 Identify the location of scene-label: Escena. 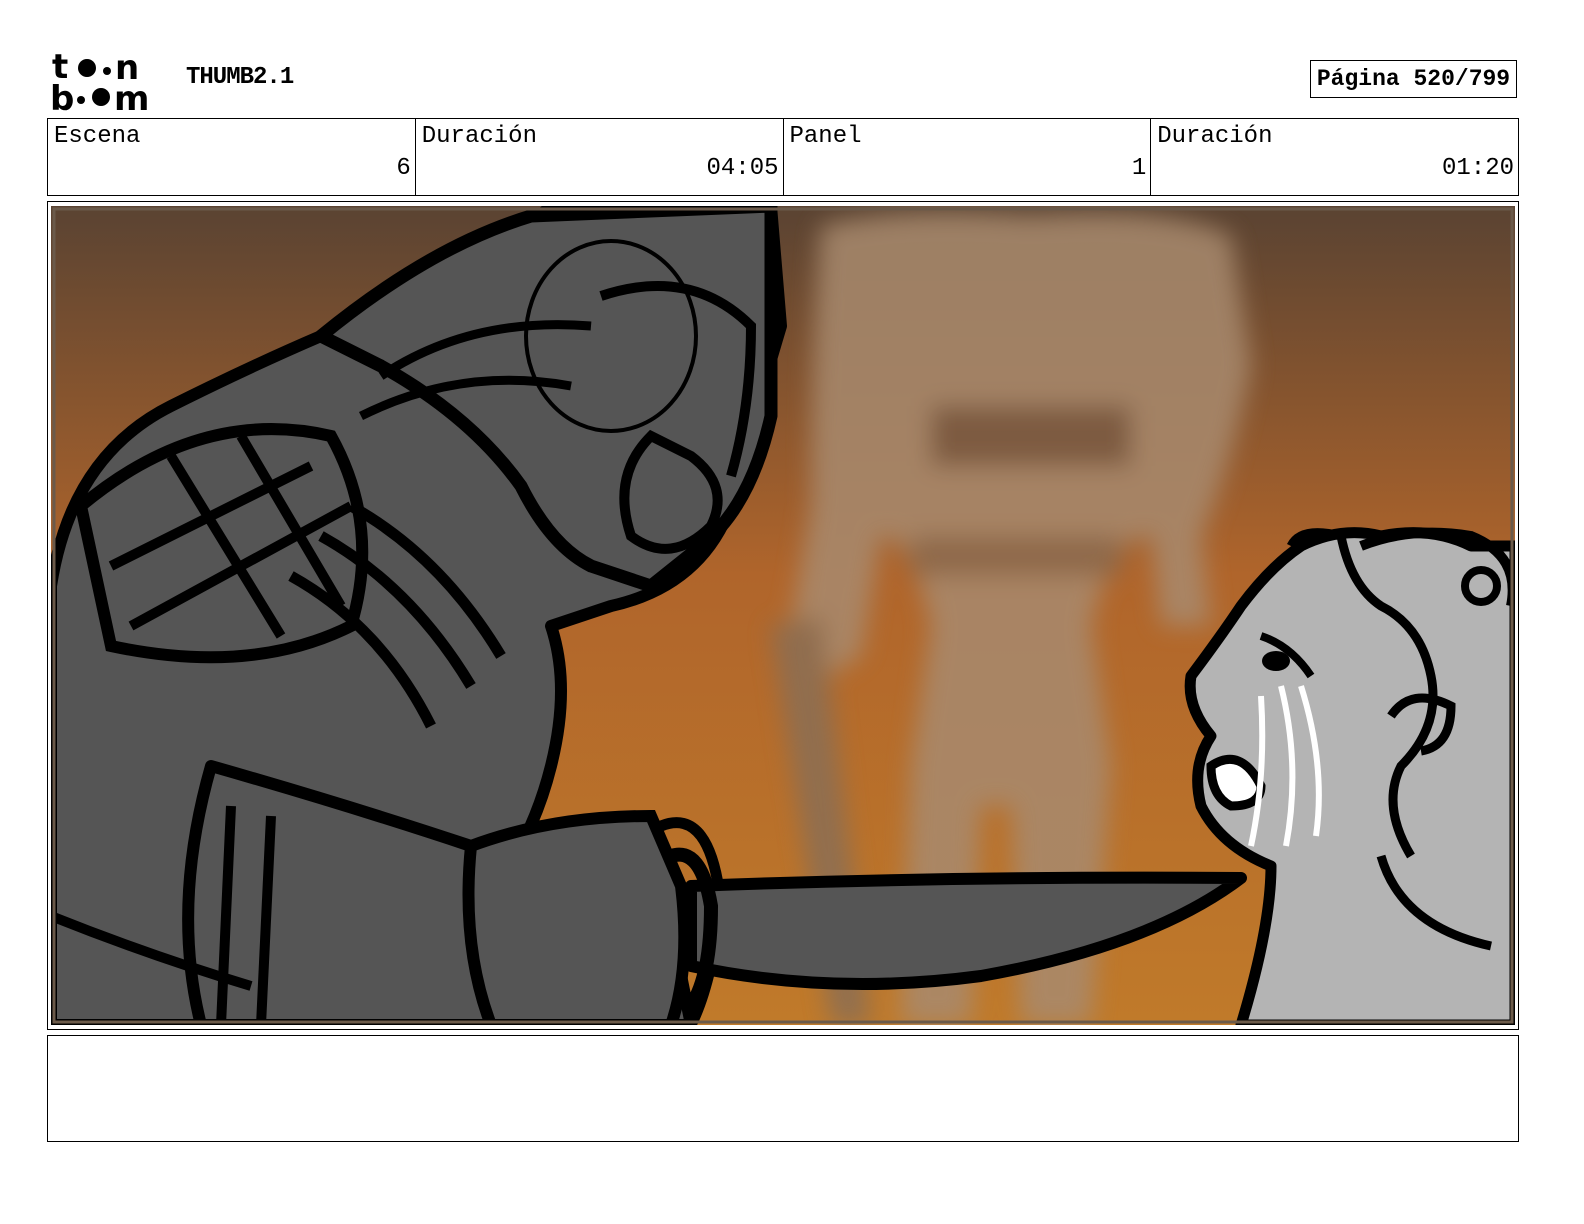
(97, 136).